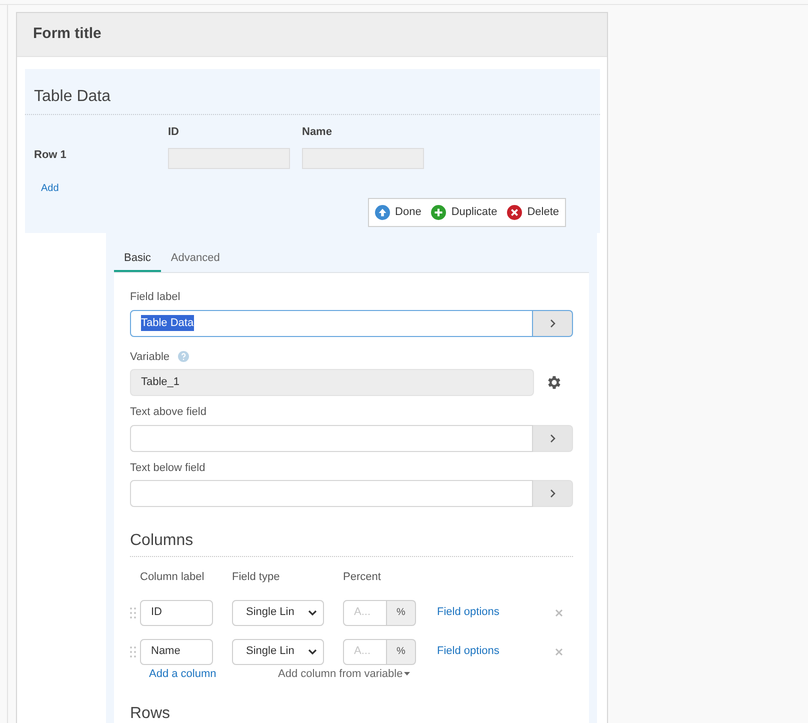 The width and height of the screenshot is (808, 723). I want to click on column-heading: Percent, so click(362, 577).